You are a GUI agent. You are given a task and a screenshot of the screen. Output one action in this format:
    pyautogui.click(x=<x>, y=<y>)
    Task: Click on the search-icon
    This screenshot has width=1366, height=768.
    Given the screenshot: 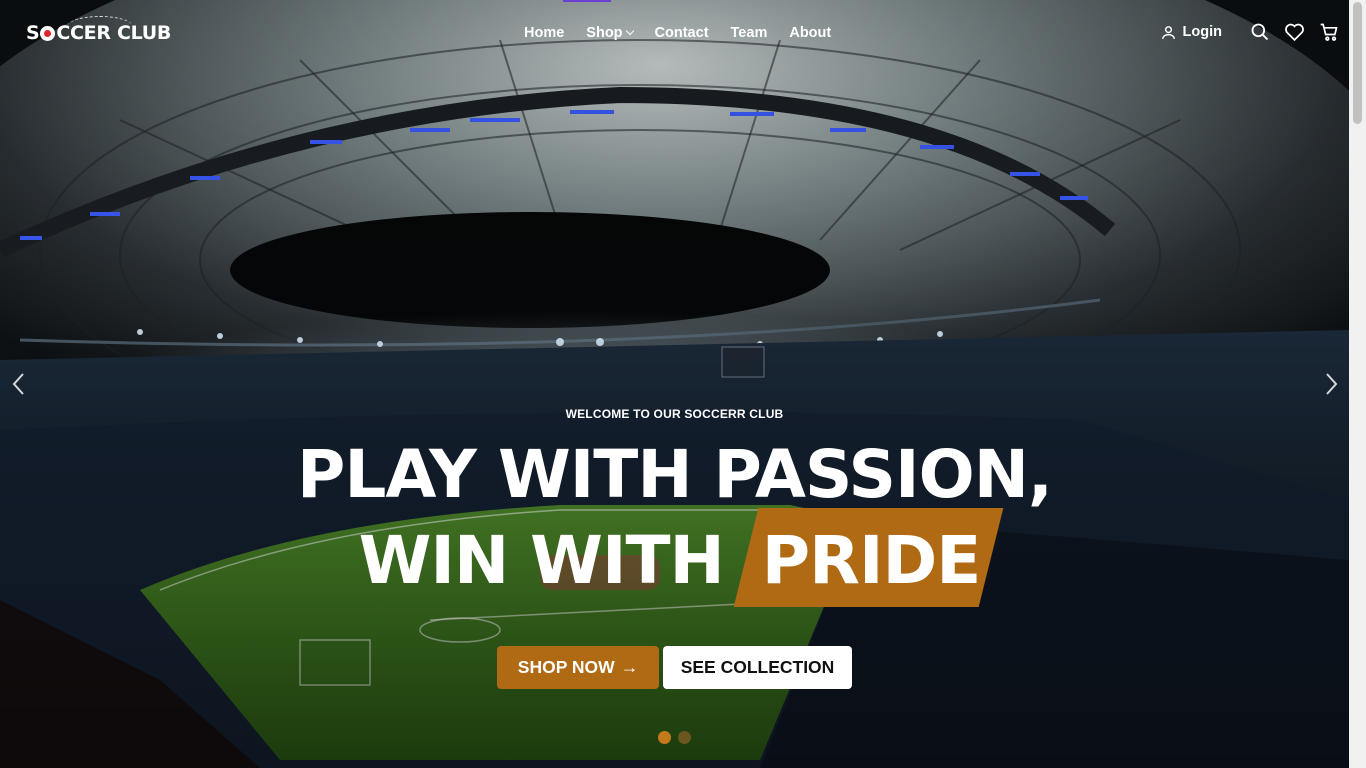 What is the action you would take?
    pyautogui.click(x=1260, y=32)
    